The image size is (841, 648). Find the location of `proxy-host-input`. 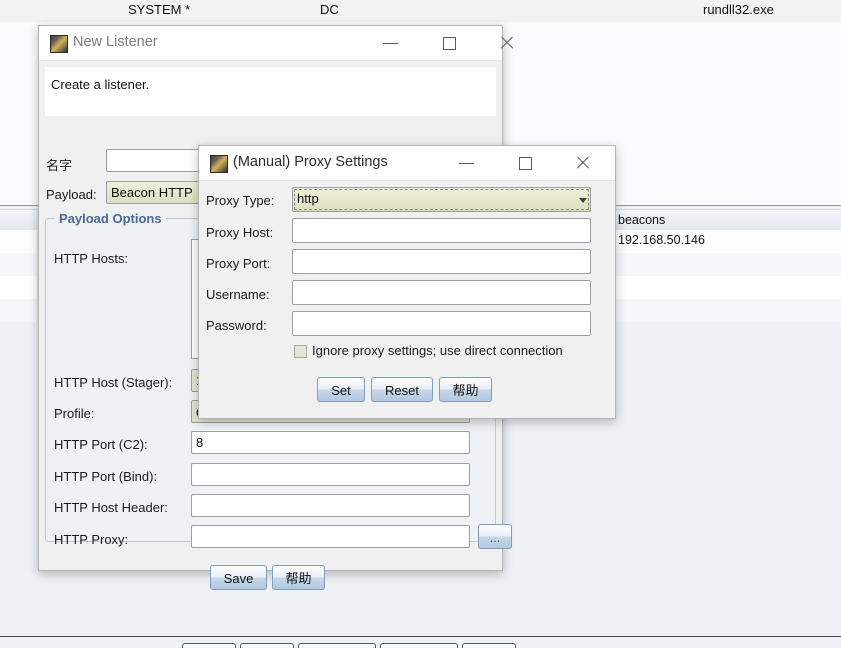

proxy-host-input is located at coordinates (441, 230).